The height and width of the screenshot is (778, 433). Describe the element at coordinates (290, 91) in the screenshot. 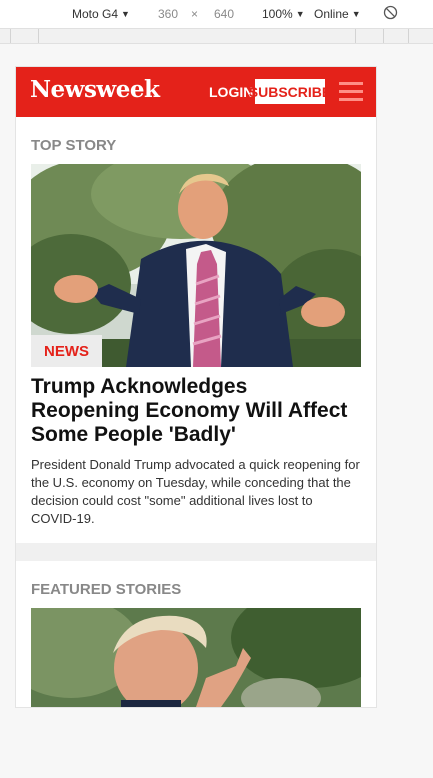

I see `subscribe-button: SUBSCRIBE` at that location.